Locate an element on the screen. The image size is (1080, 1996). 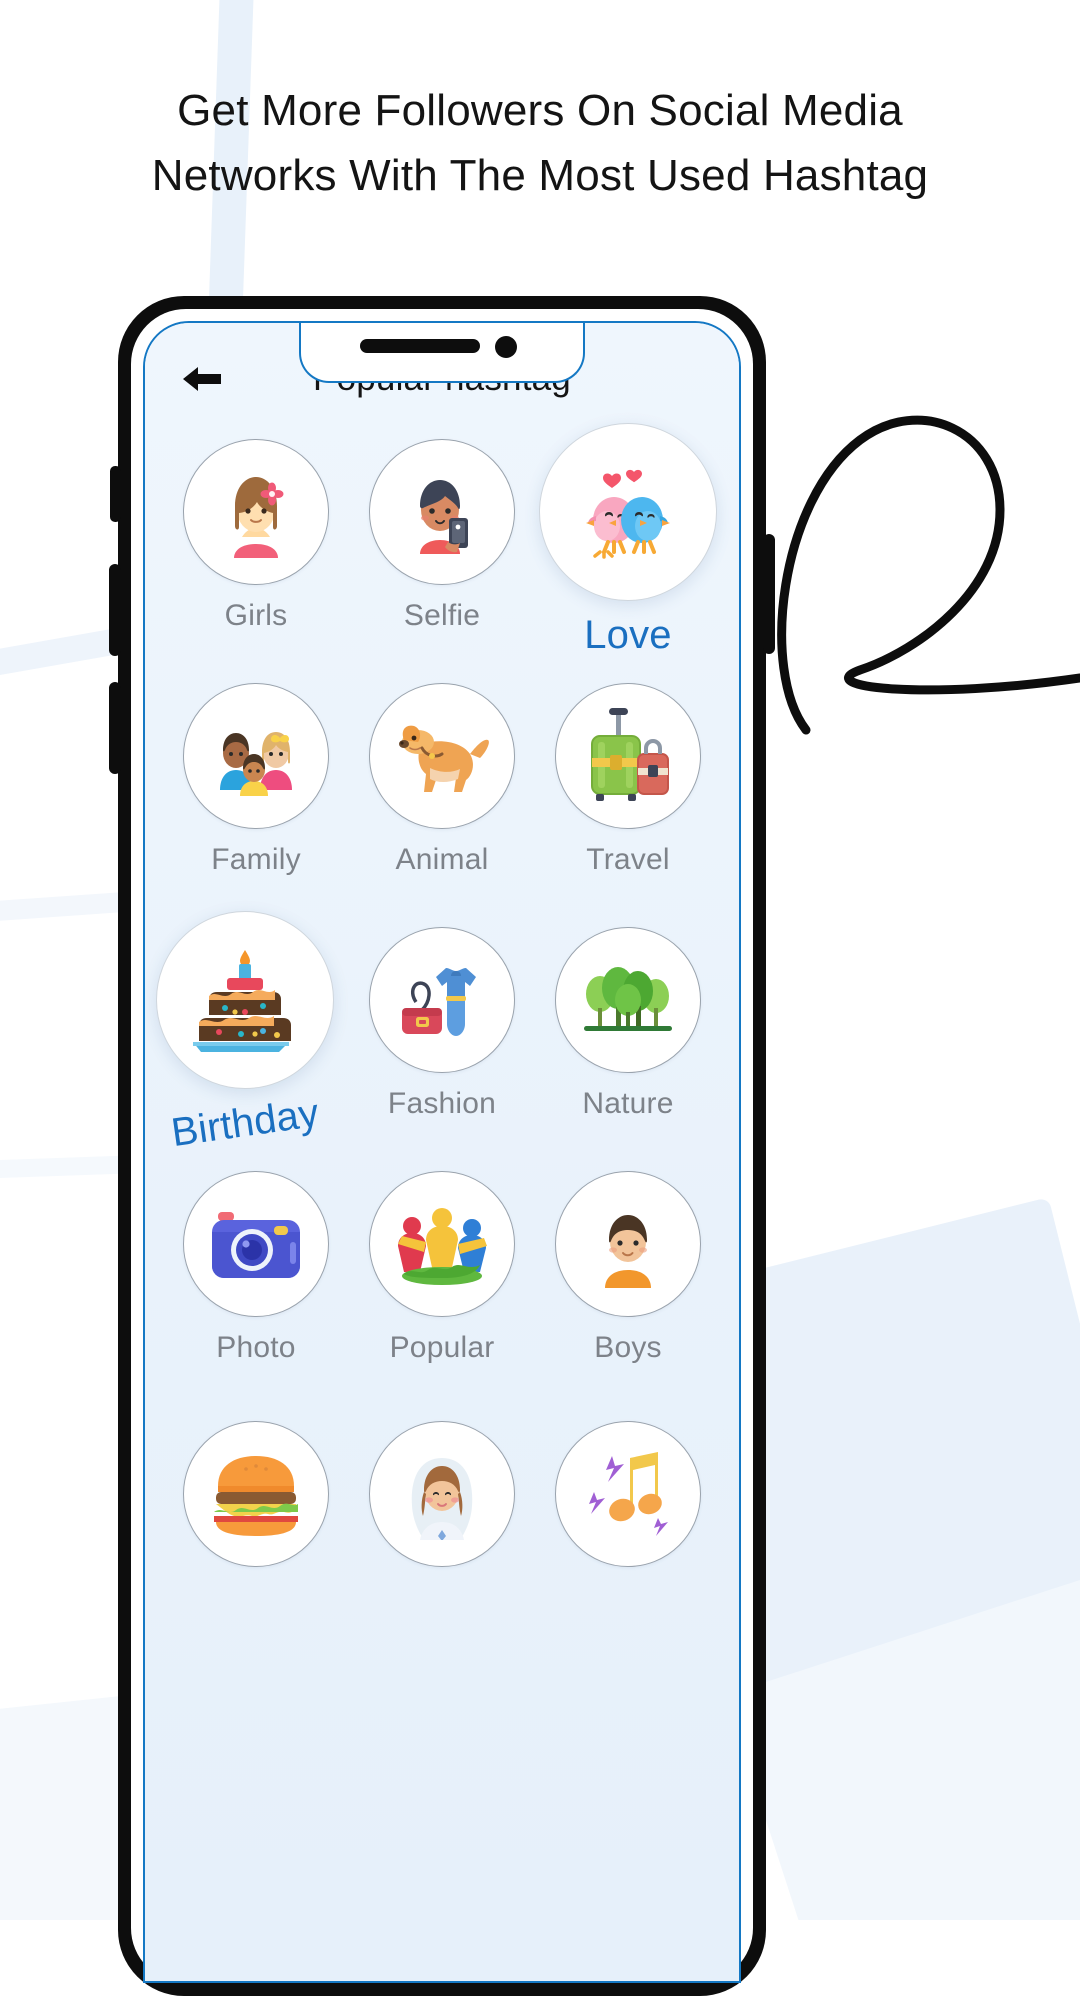
phone-front-camera is located at coordinates (506, 347).